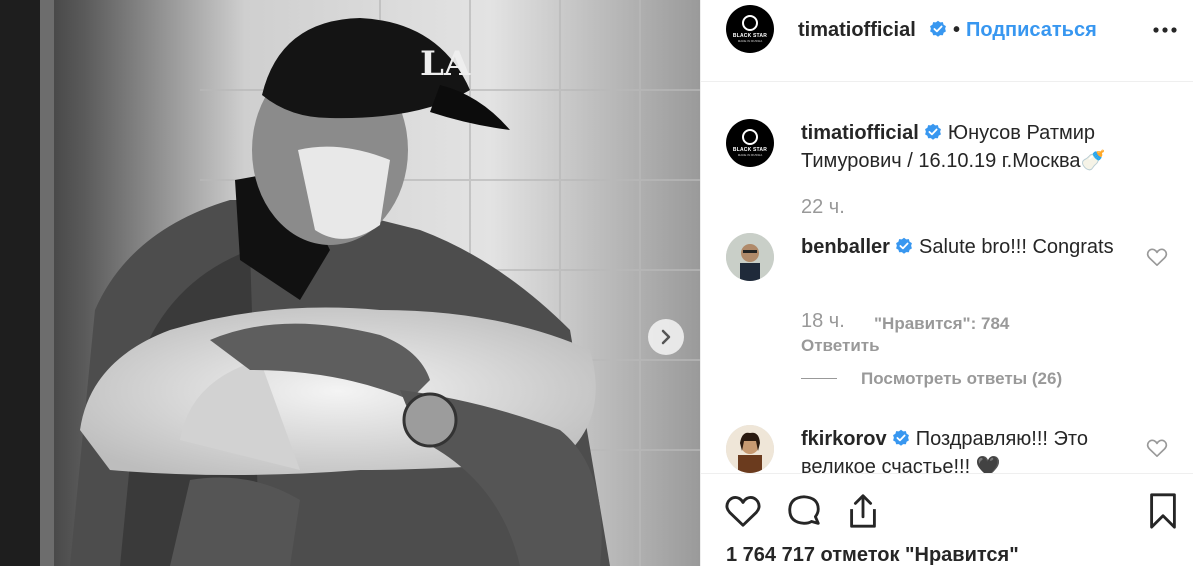 This screenshot has height=566, width=1193. What do you see at coordinates (1016, 247) in the screenshot?
I see `comment-text: Salute bro!!! Congrats` at bounding box center [1016, 247].